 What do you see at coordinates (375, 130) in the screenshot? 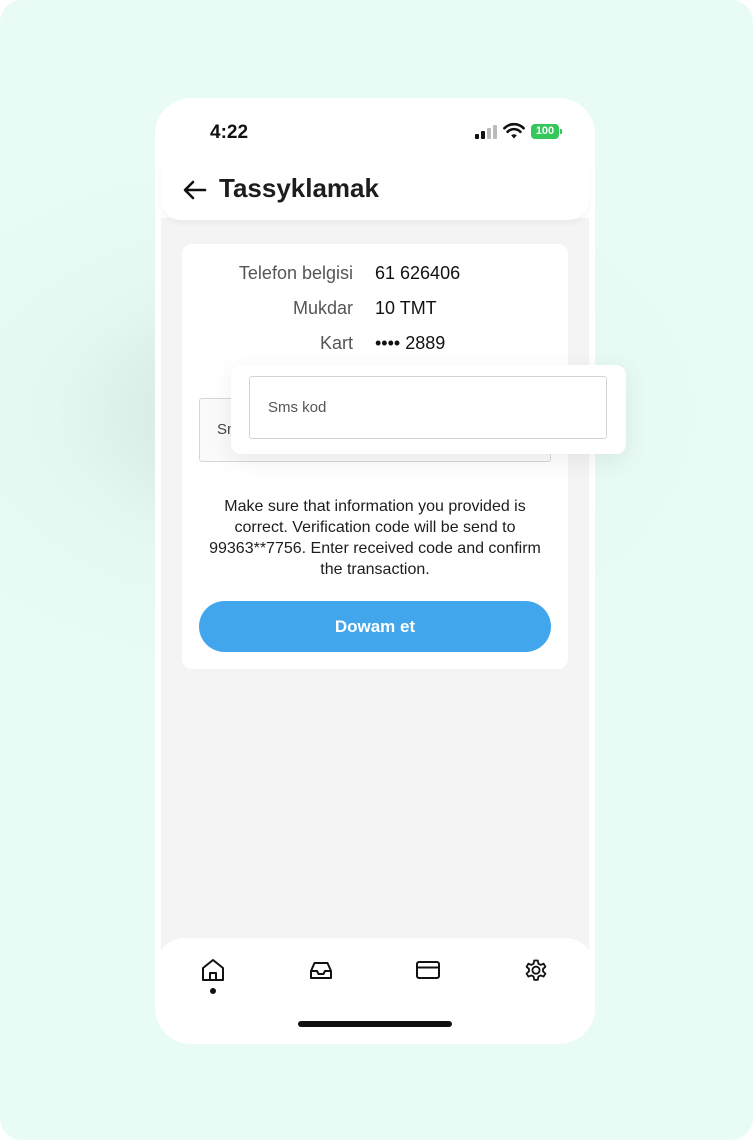
I see `status-bar: 4:22 100` at bounding box center [375, 130].